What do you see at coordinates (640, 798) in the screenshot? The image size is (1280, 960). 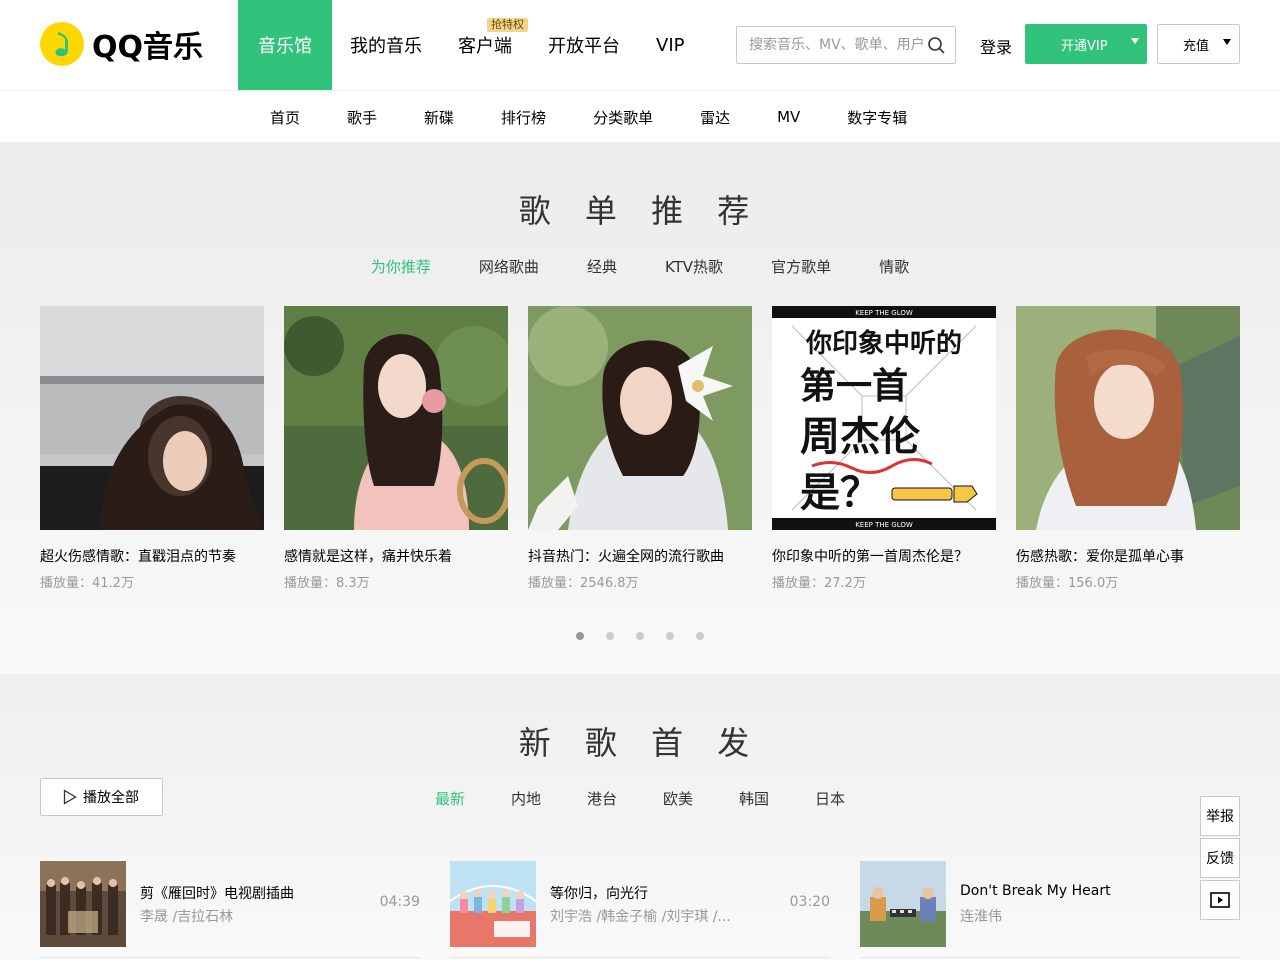 I see `new-song-tabs: 最新 内地 港台 欧美 韩国 日本` at bounding box center [640, 798].